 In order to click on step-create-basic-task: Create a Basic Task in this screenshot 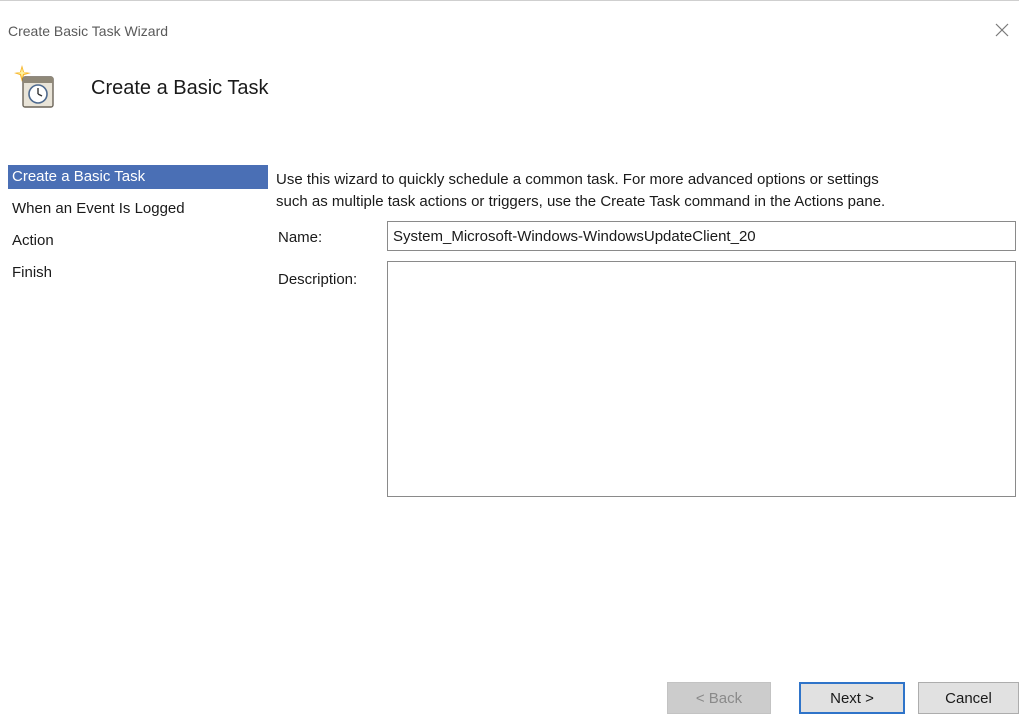, I will do `click(138, 177)`.